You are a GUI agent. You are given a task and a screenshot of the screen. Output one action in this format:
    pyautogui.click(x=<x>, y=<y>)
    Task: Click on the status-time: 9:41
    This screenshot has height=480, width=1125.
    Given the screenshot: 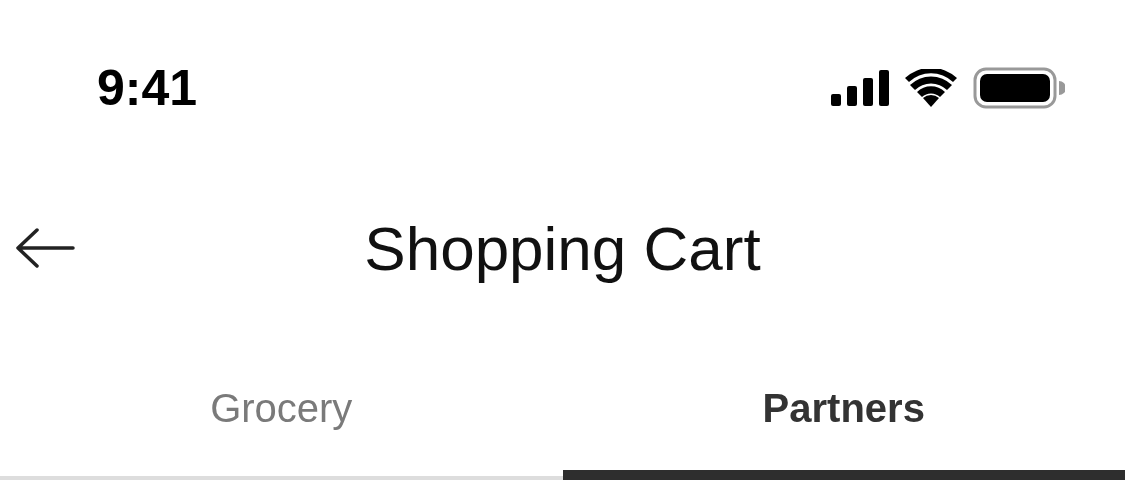 What is the action you would take?
    pyautogui.click(x=147, y=88)
    